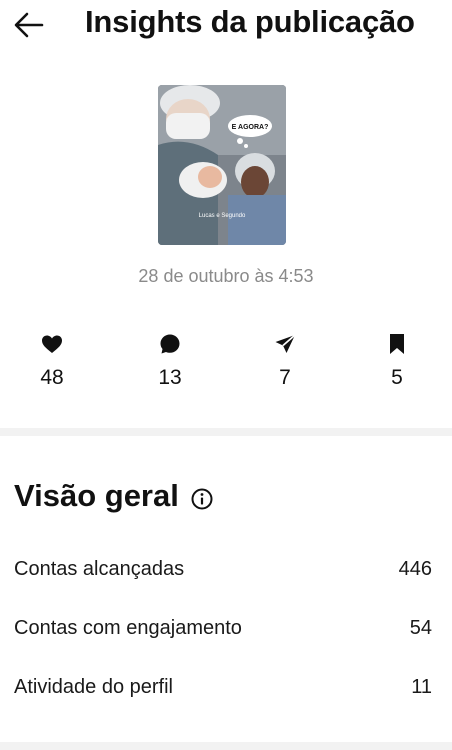 The height and width of the screenshot is (750, 452). What do you see at coordinates (222, 216) in the screenshot?
I see `thumbnail-caption: Lucas e Segundo` at bounding box center [222, 216].